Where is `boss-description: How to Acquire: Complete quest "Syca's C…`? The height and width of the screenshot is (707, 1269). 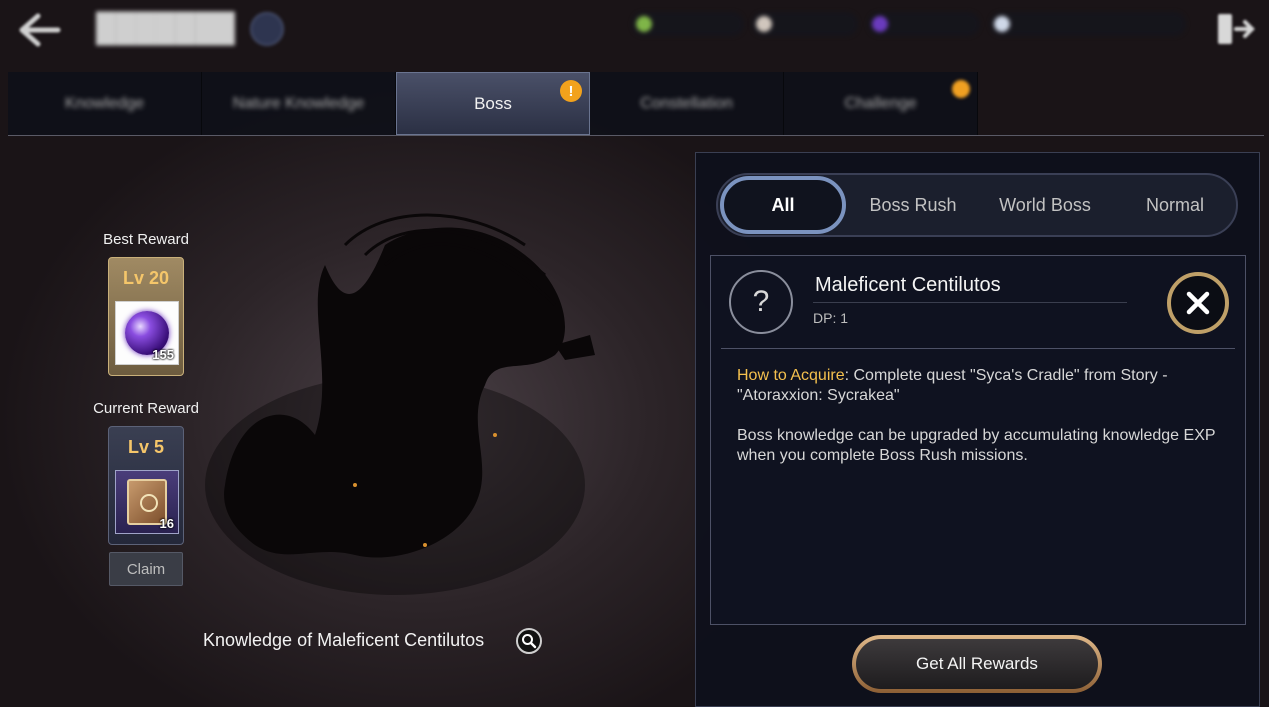 boss-description: How to Acquire: Complete quest "Syca's C… is located at coordinates (982, 416).